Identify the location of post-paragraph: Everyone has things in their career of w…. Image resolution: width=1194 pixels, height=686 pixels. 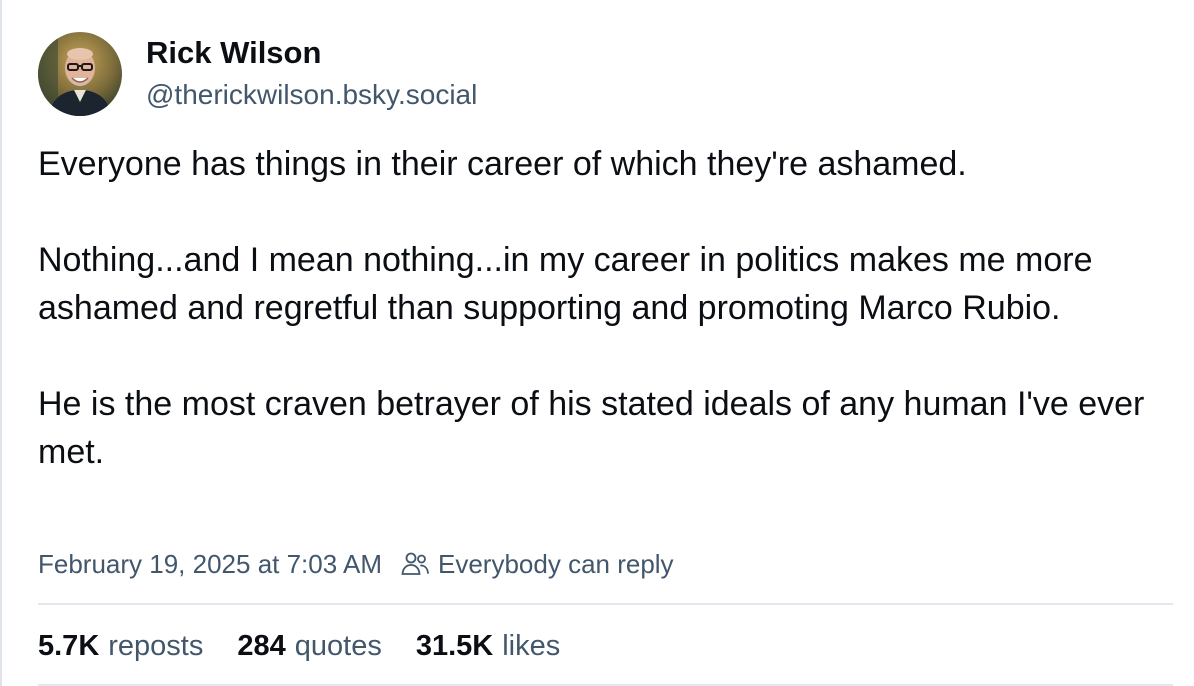
(502, 164).